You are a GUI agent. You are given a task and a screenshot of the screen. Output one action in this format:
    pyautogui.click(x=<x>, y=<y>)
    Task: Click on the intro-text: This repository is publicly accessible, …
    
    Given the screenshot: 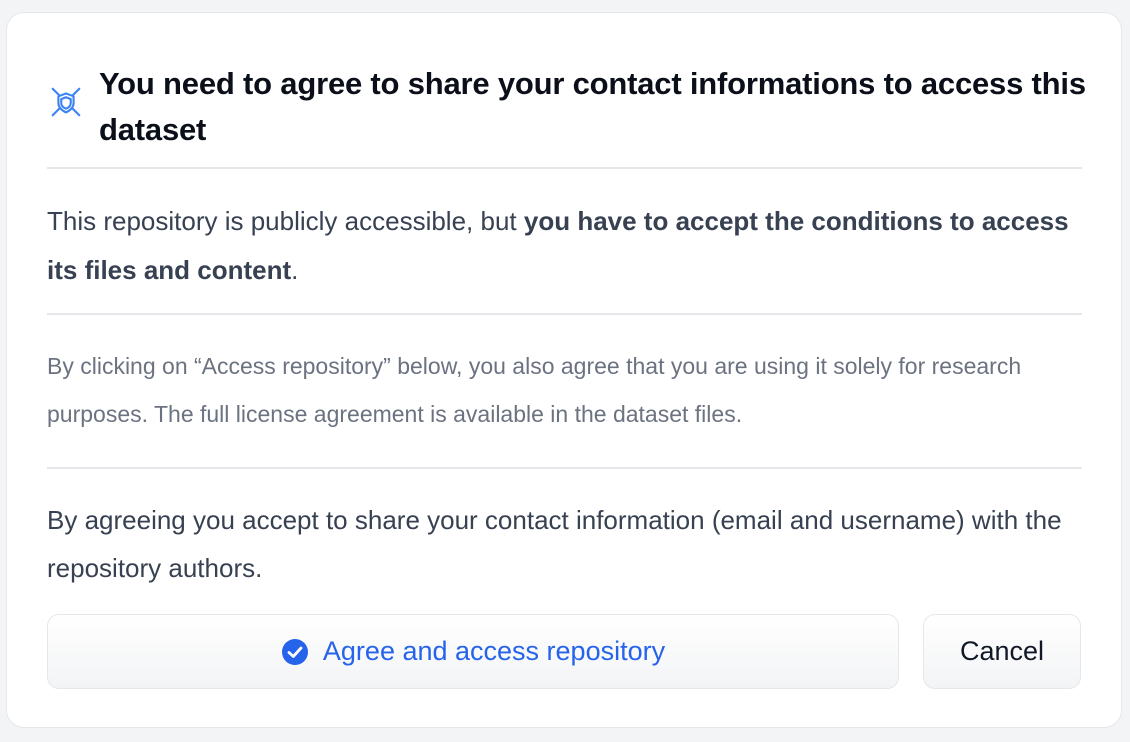 What is the action you would take?
    pyautogui.click(x=567, y=246)
    